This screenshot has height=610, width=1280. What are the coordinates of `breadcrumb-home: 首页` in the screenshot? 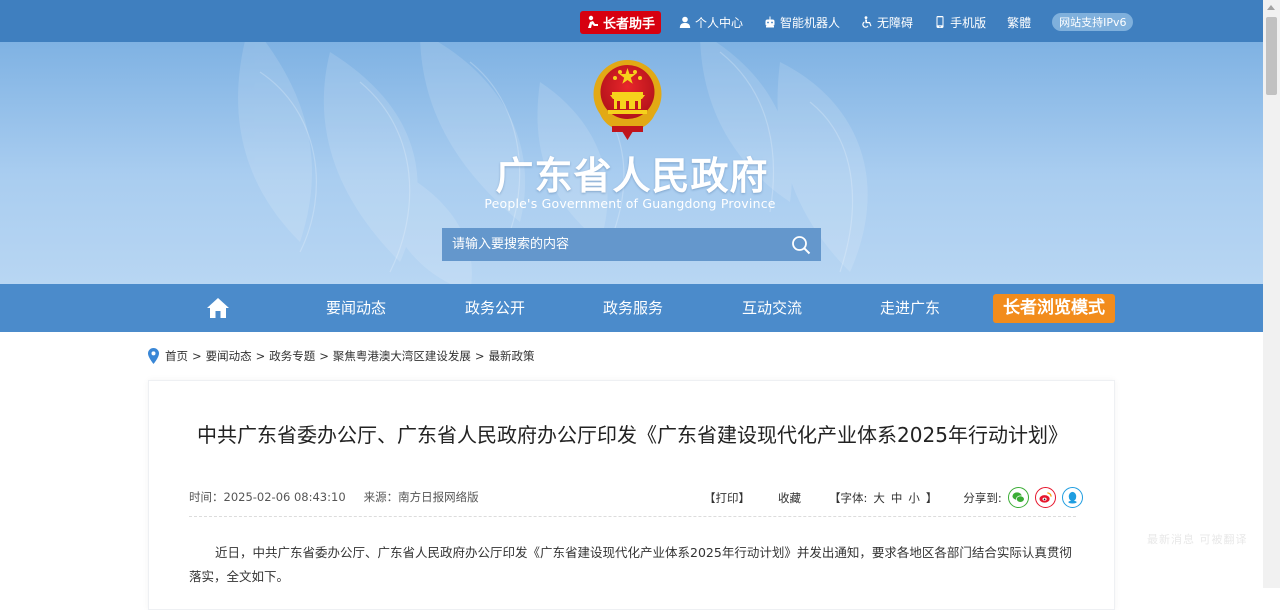 It's located at (176, 356).